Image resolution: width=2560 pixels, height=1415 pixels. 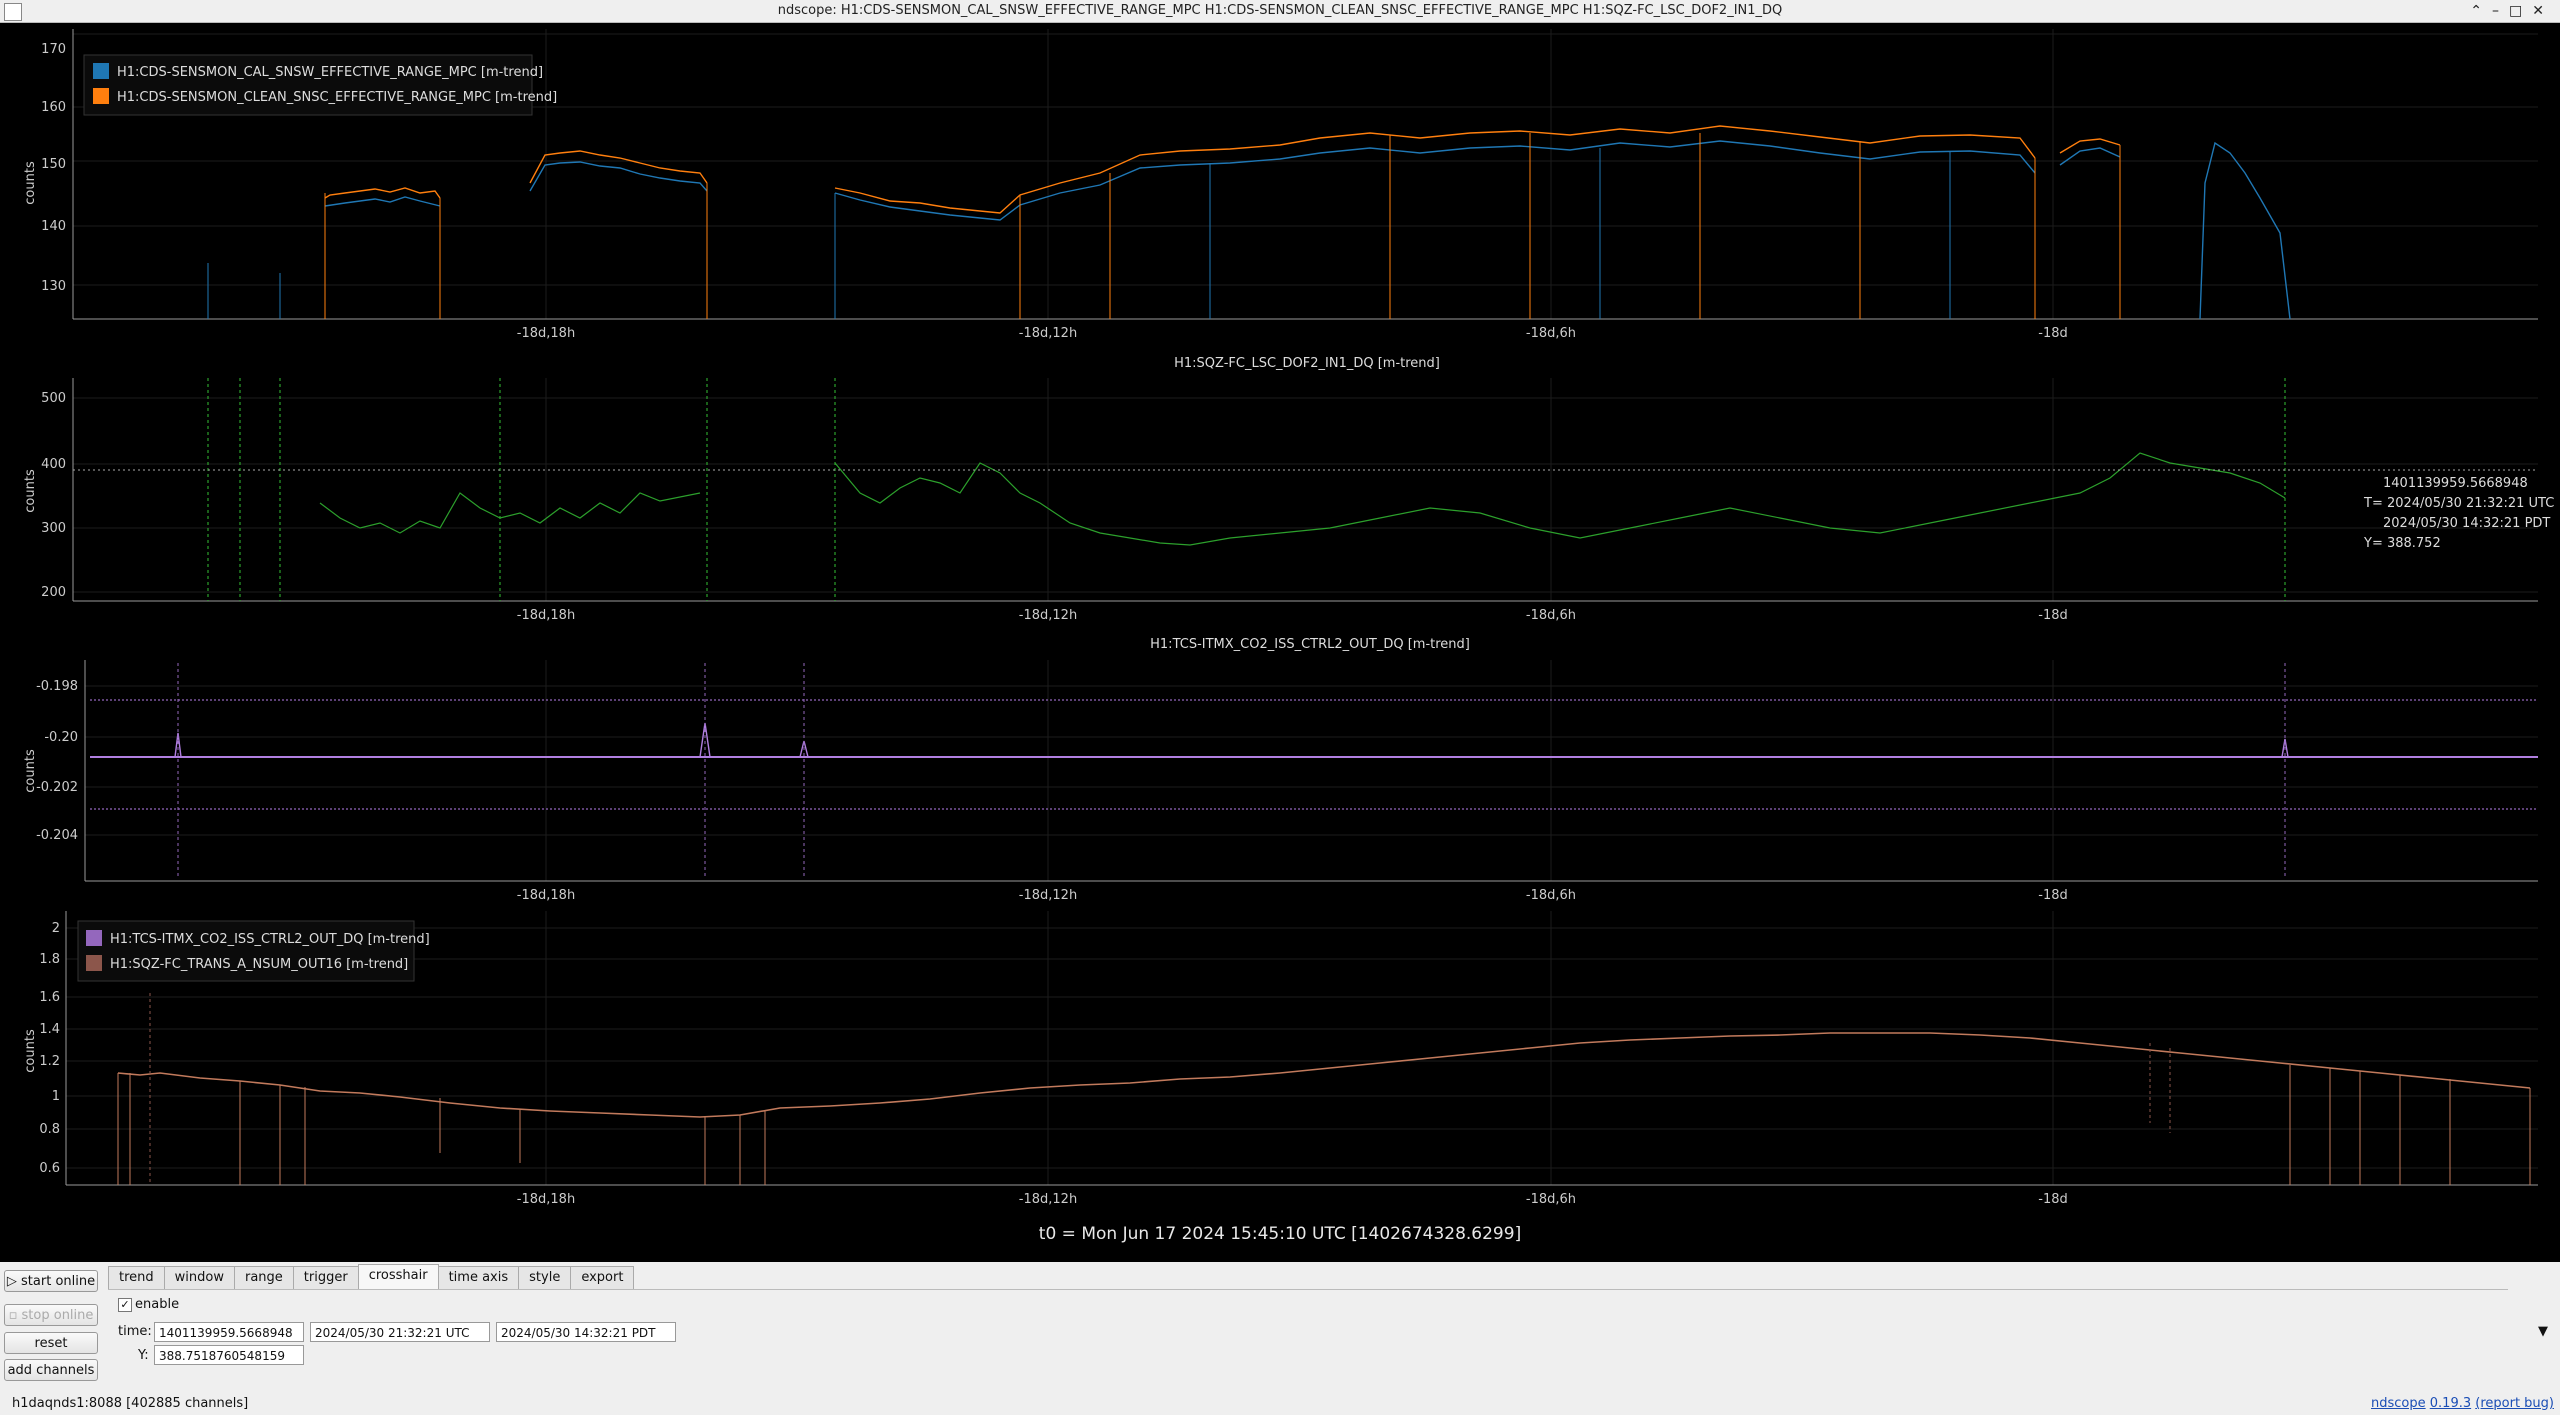 What do you see at coordinates (2455, 483) in the screenshot?
I see `svg-text: 1401139959.5668948` at bounding box center [2455, 483].